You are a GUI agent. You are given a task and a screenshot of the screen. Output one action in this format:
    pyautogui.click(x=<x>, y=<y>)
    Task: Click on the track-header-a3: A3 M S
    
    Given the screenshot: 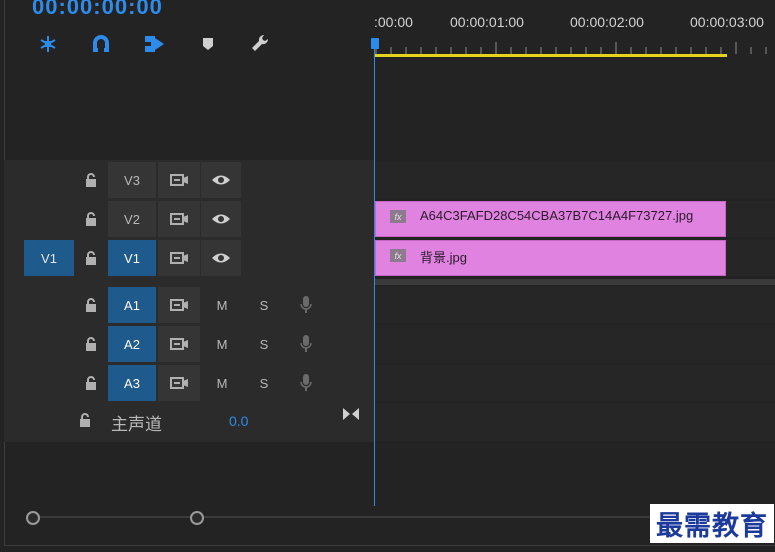 What is the action you would take?
    pyautogui.click(x=189, y=383)
    